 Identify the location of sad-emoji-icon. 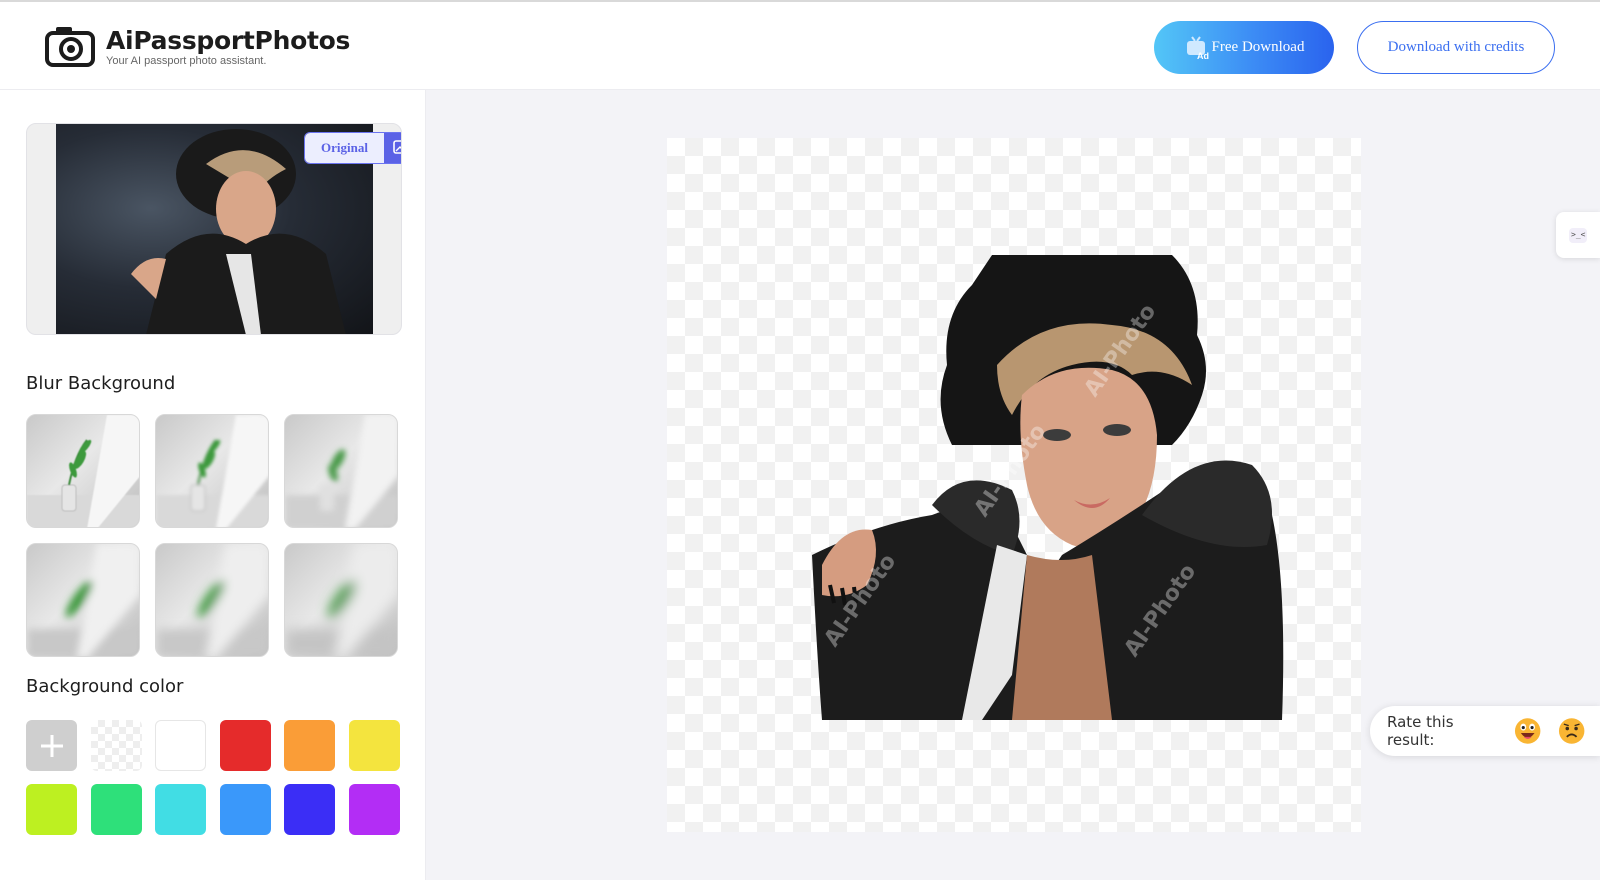
(1571, 731).